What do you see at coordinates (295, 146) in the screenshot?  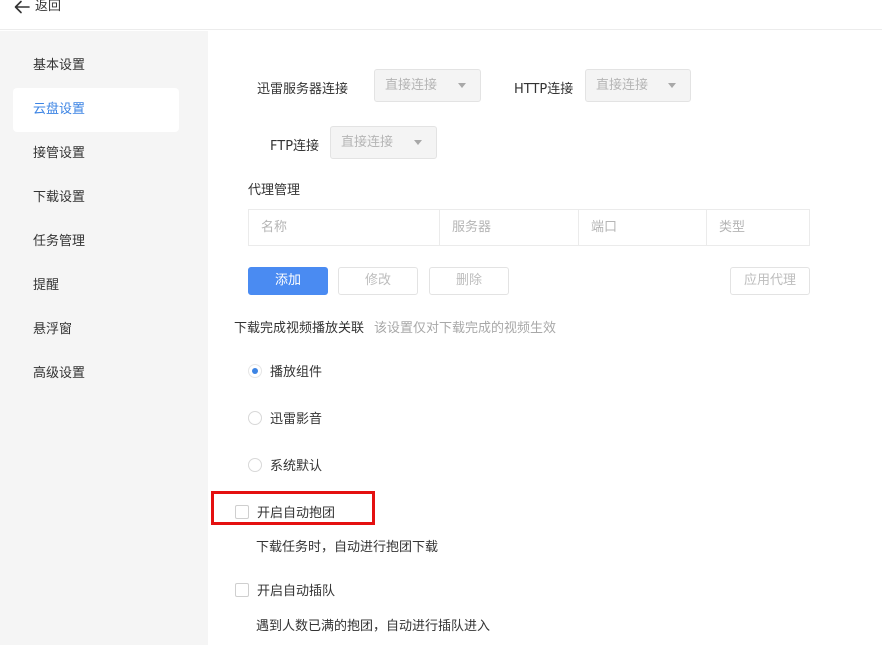 I see `ftp-connection-label: FTP连接` at bounding box center [295, 146].